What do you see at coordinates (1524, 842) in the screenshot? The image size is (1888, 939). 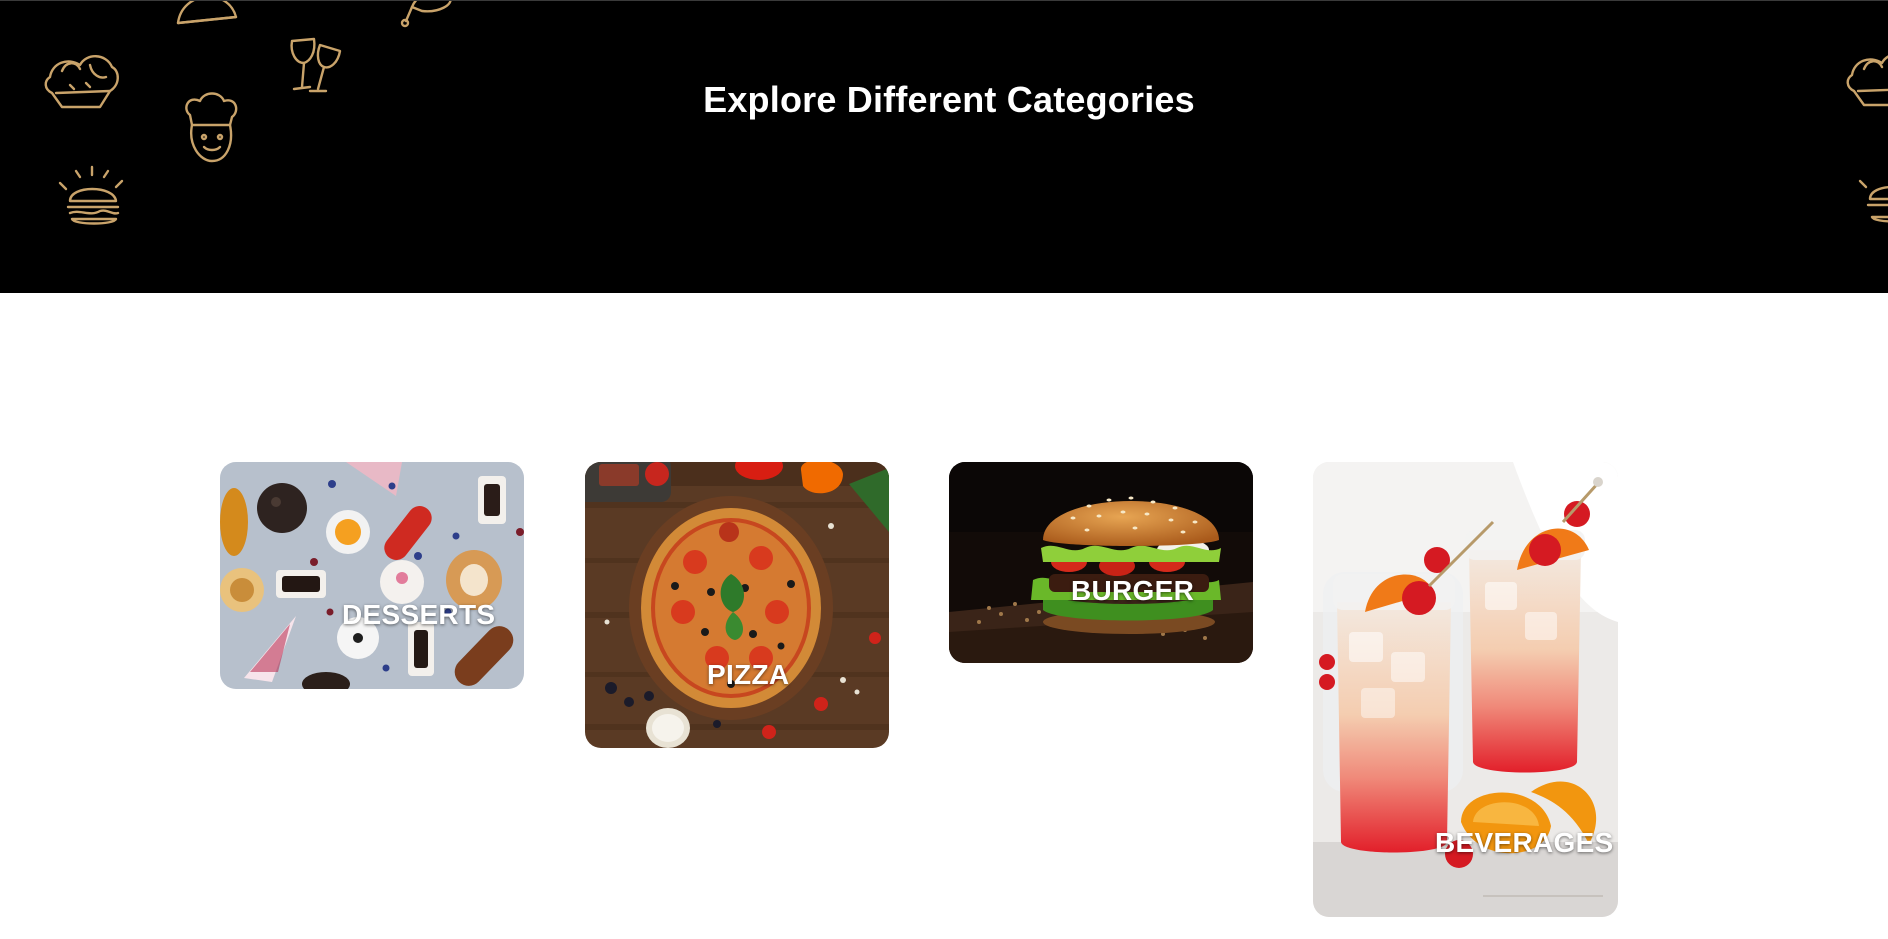 I see `category-label: BEVERAGES` at bounding box center [1524, 842].